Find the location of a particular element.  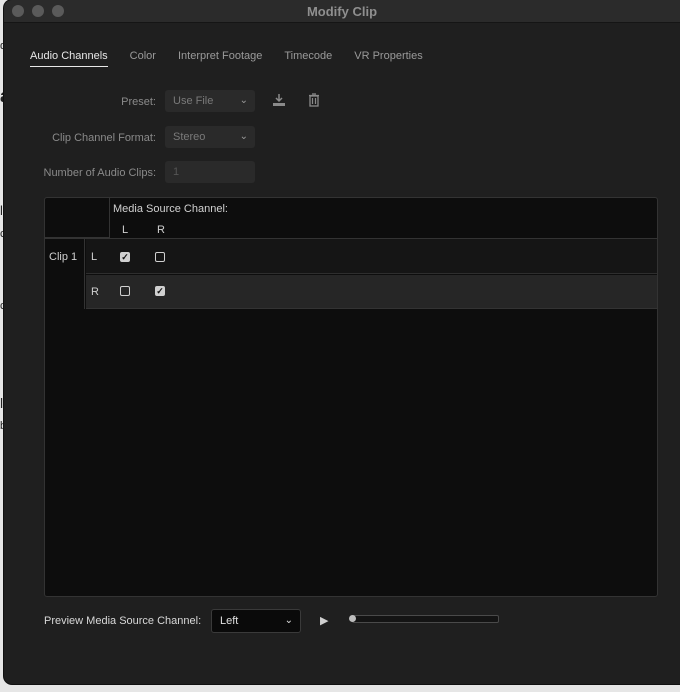

preset-dropdown: Use File ⌄ is located at coordinates (210, 101).